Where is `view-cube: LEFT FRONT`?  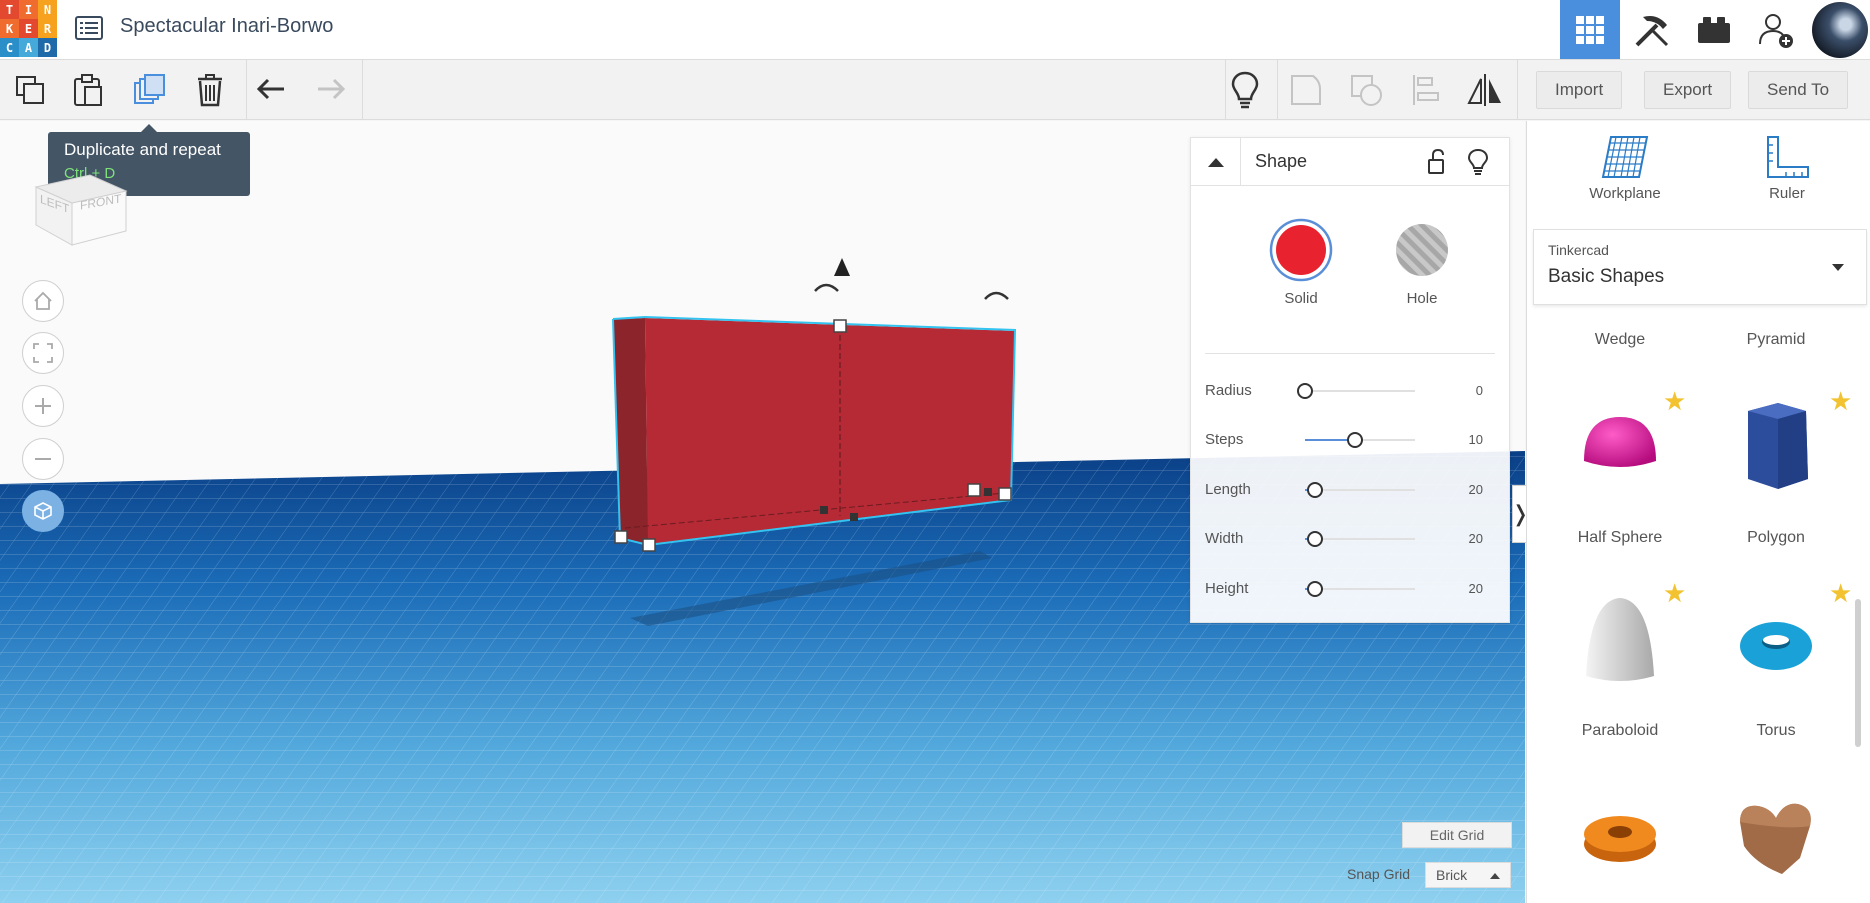
view-cube: LEFT FRONT is located at coordinates (80, 201).